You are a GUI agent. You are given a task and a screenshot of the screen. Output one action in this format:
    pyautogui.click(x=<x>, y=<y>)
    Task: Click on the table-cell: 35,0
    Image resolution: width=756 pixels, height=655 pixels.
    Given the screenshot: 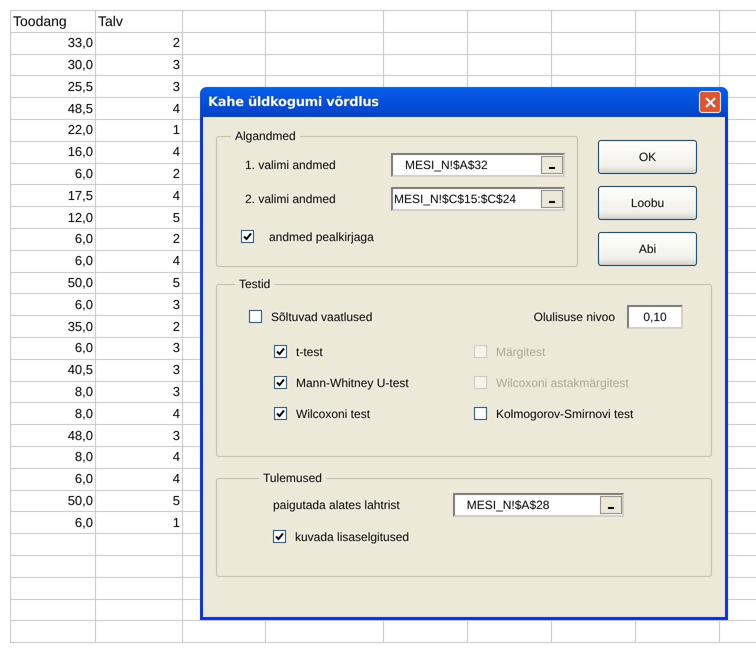 What is the action you would take?
    pyautogui.click(x=53, y=327)
    